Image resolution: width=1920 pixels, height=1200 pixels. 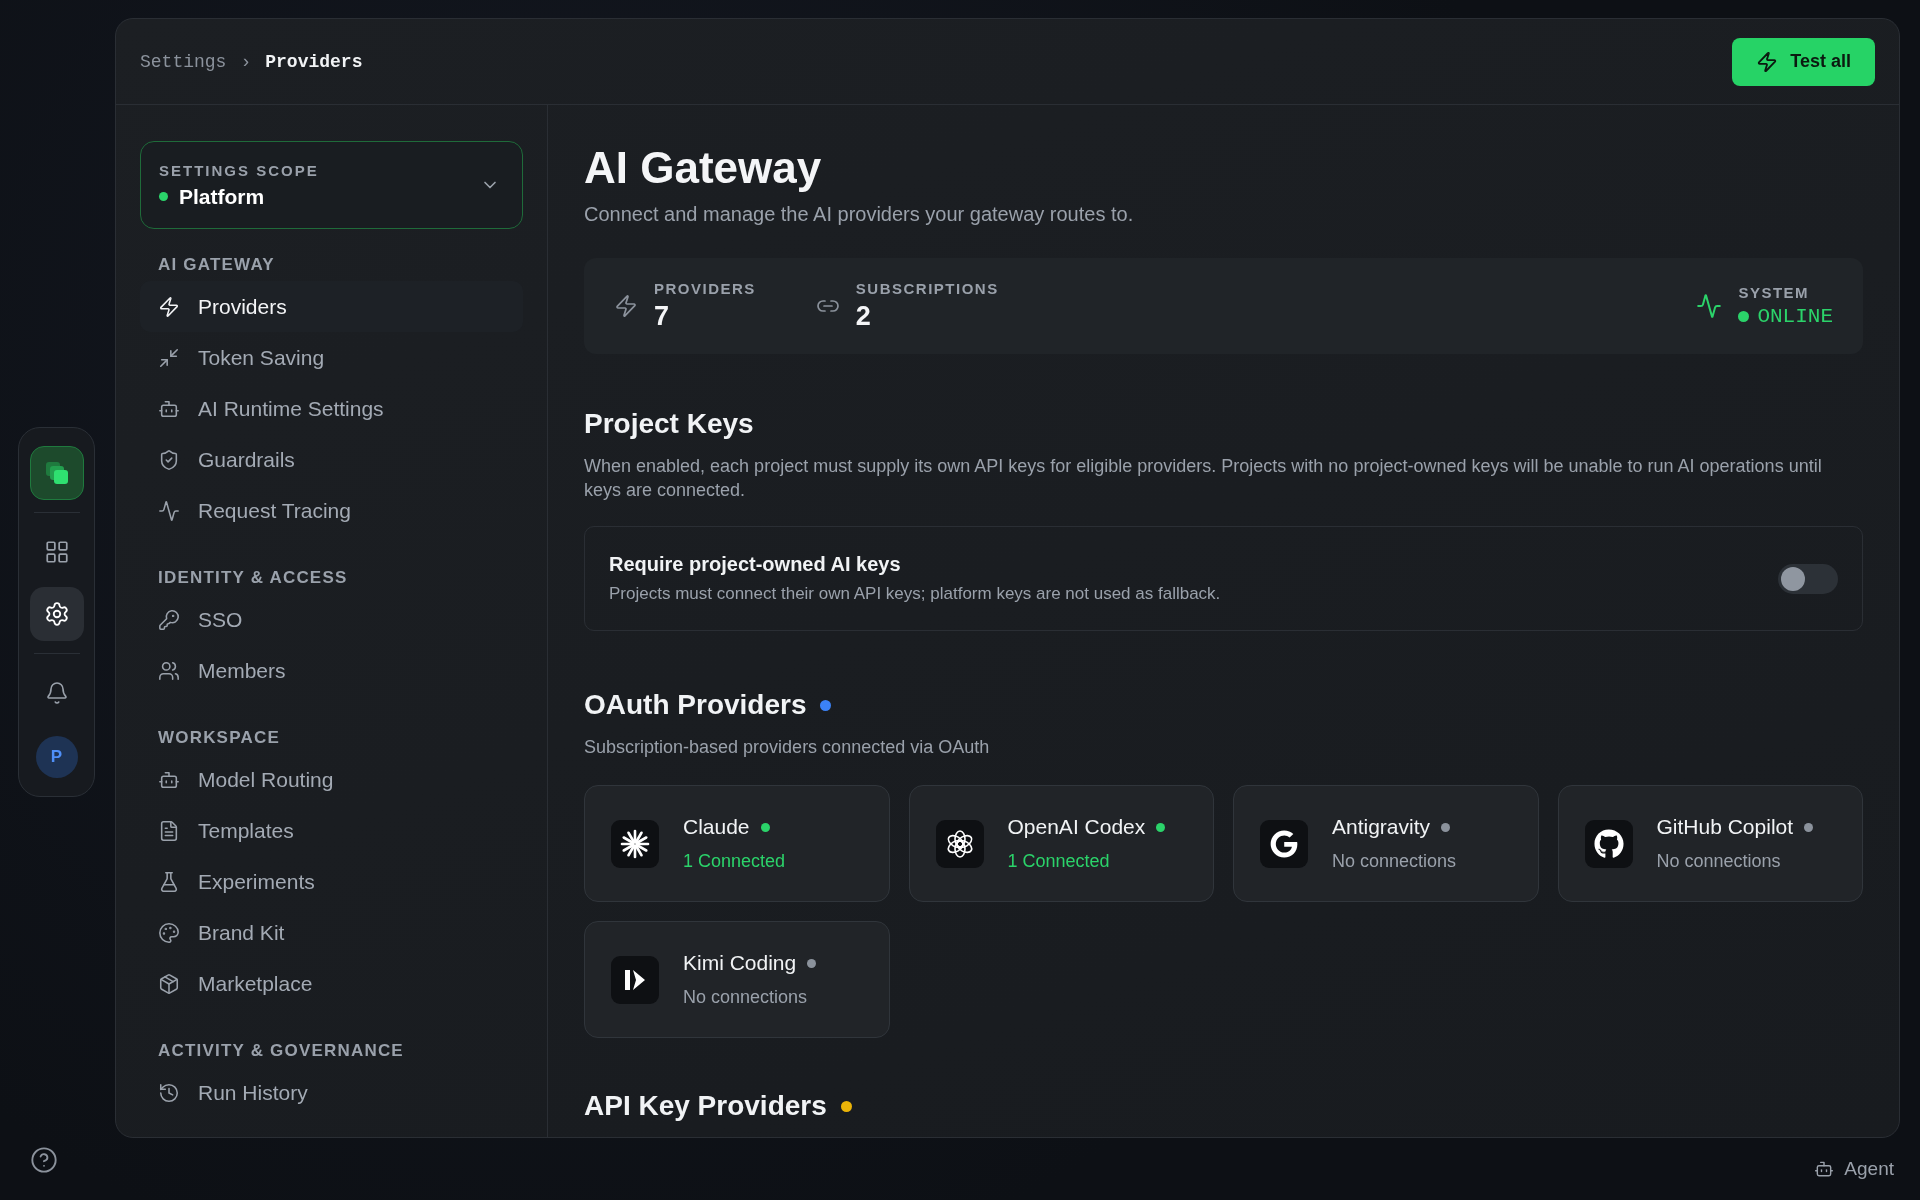 What do you see at coordinates (261, 357) in the screenshot?
I see `sidebar-item-label: Token Saving` at bounding box center [261, 357].